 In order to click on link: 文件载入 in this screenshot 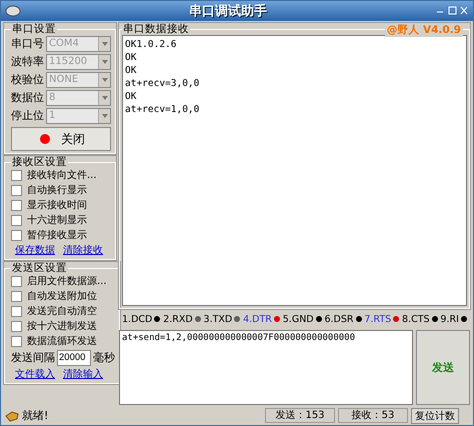, I will do `click(35, 374)`.